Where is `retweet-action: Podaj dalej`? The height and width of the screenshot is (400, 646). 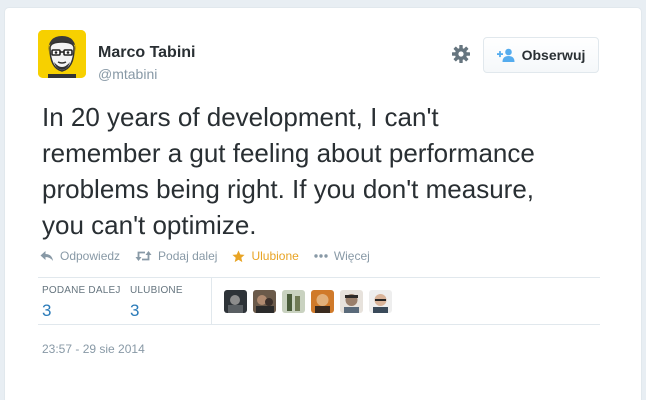 retweet-action: Podaj dalej is located at coordinates (176, 256).